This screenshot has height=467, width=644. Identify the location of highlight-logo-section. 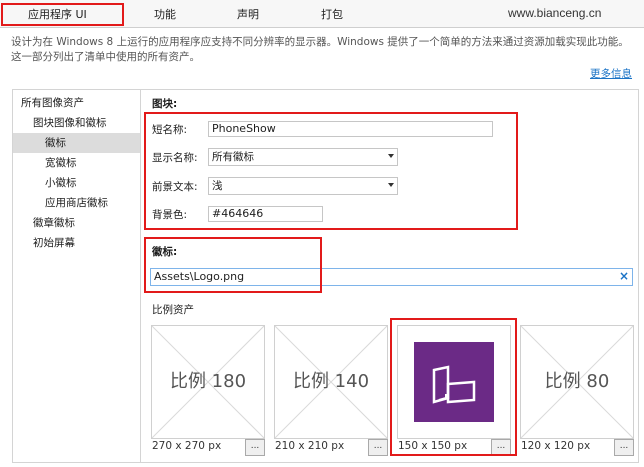
(233, 265).